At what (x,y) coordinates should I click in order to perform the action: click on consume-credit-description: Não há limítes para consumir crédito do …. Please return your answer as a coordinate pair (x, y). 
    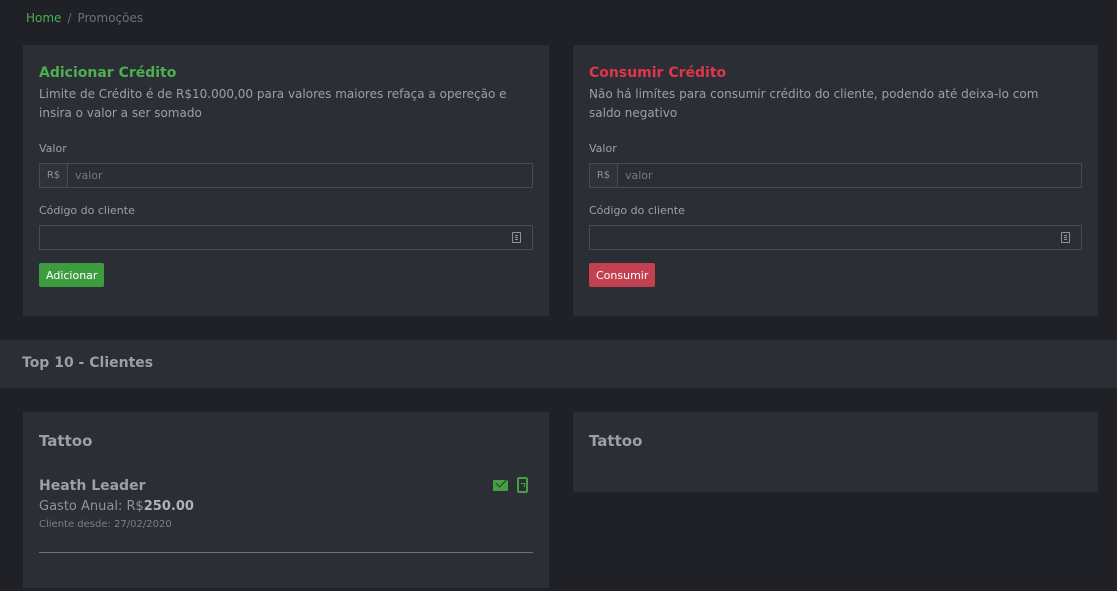
    Looking at the image, I should click on (814, 103).